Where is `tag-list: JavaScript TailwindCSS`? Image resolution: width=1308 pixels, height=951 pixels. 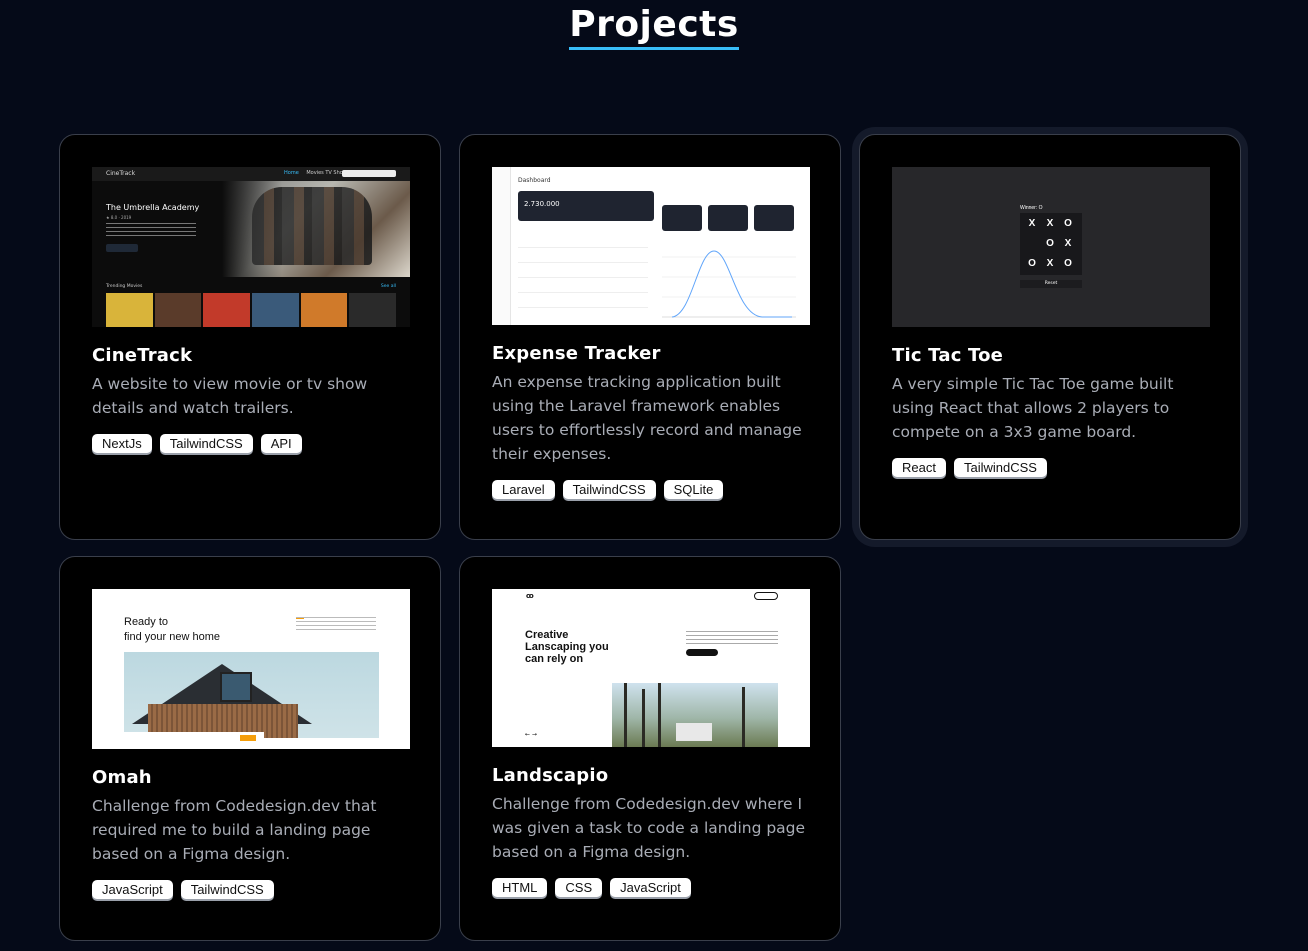 tag-list: JavaScript TailwindCSS is located at coordinates (250, 889).